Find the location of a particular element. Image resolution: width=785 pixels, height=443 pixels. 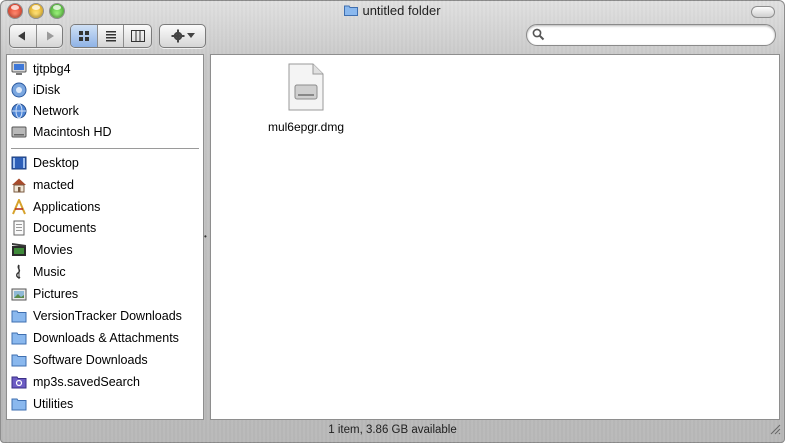

back-button is located at coordinates (23, 36).